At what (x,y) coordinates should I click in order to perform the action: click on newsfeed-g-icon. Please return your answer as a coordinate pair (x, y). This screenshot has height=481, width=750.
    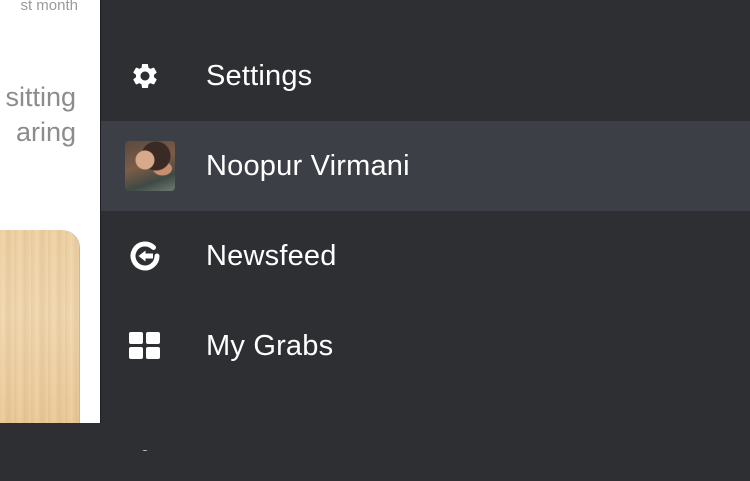
    Looking at the image, I should click on (145, 256).